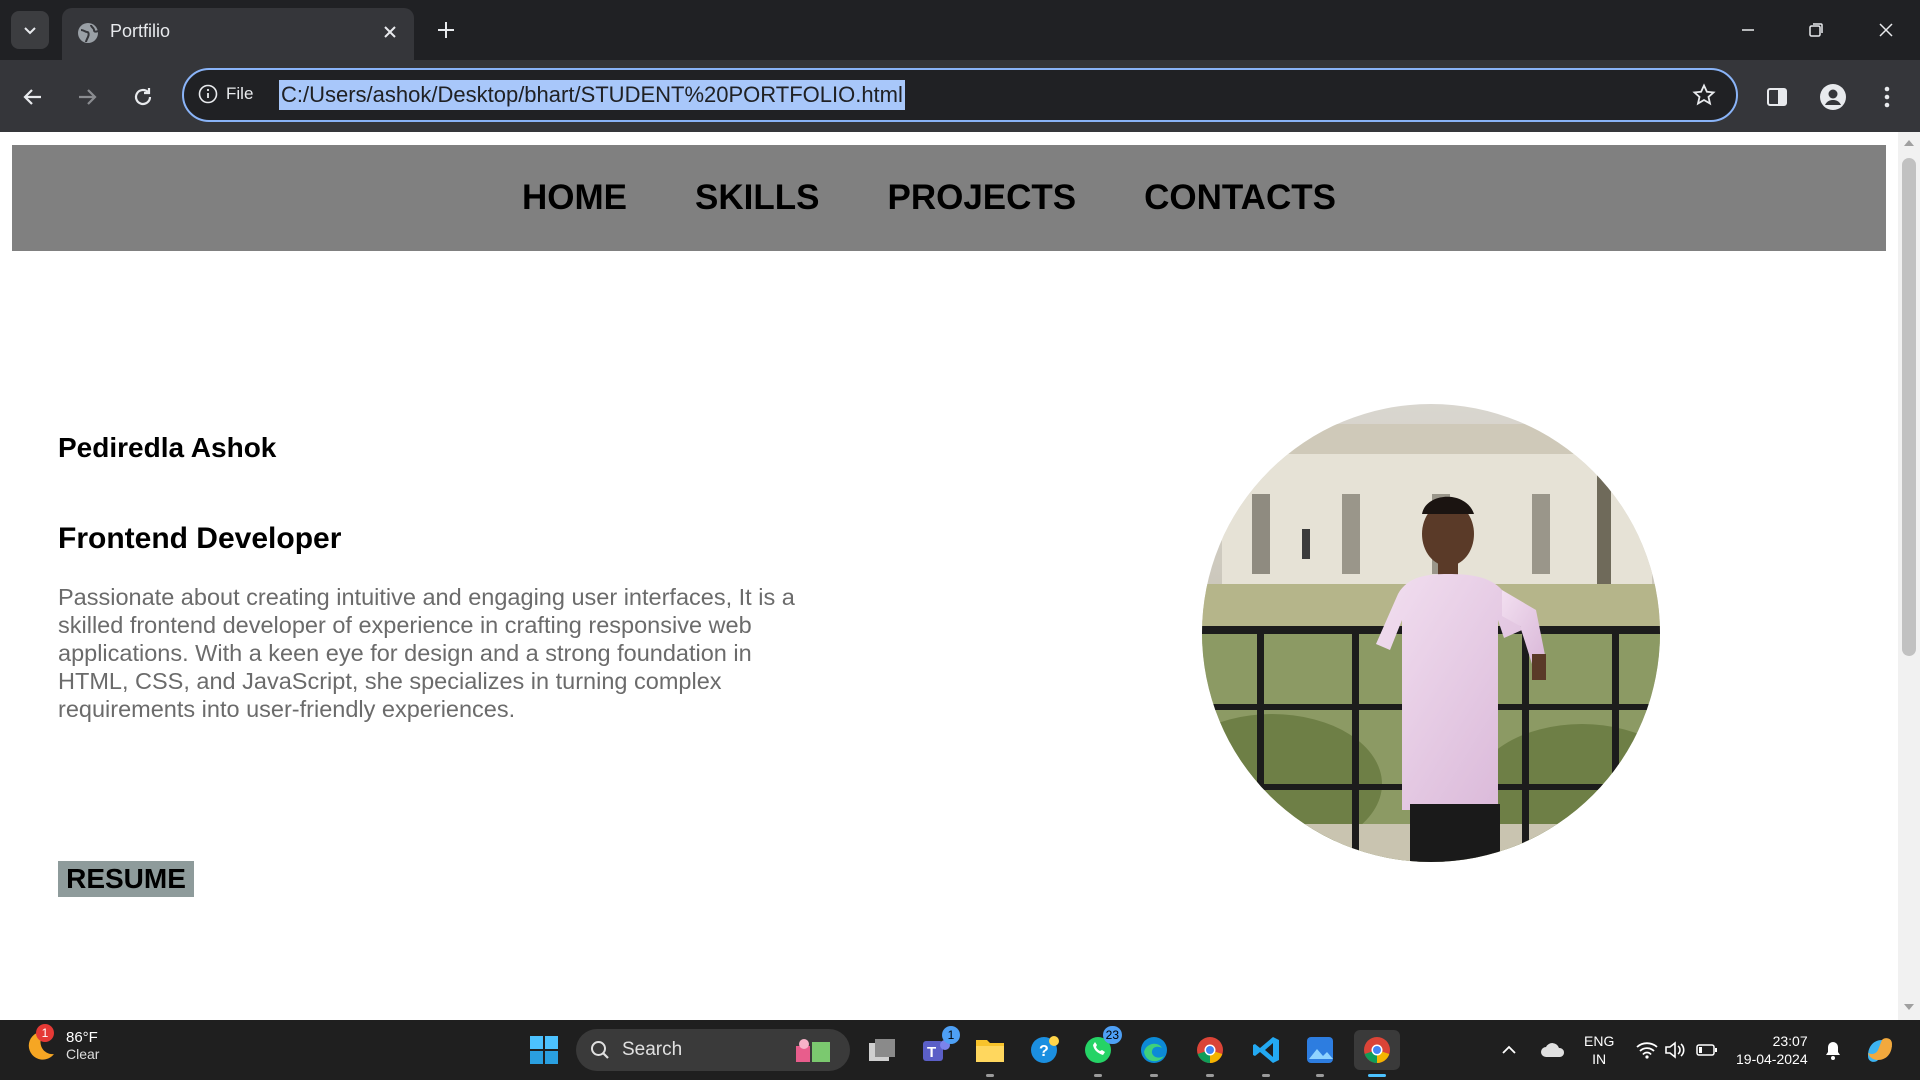 This screenshot has width=1920, height=1080. What do you see at coordinates (882, 1050) in the screenshot?
I see `task-view-icon` at bounding box center [882, 1050].